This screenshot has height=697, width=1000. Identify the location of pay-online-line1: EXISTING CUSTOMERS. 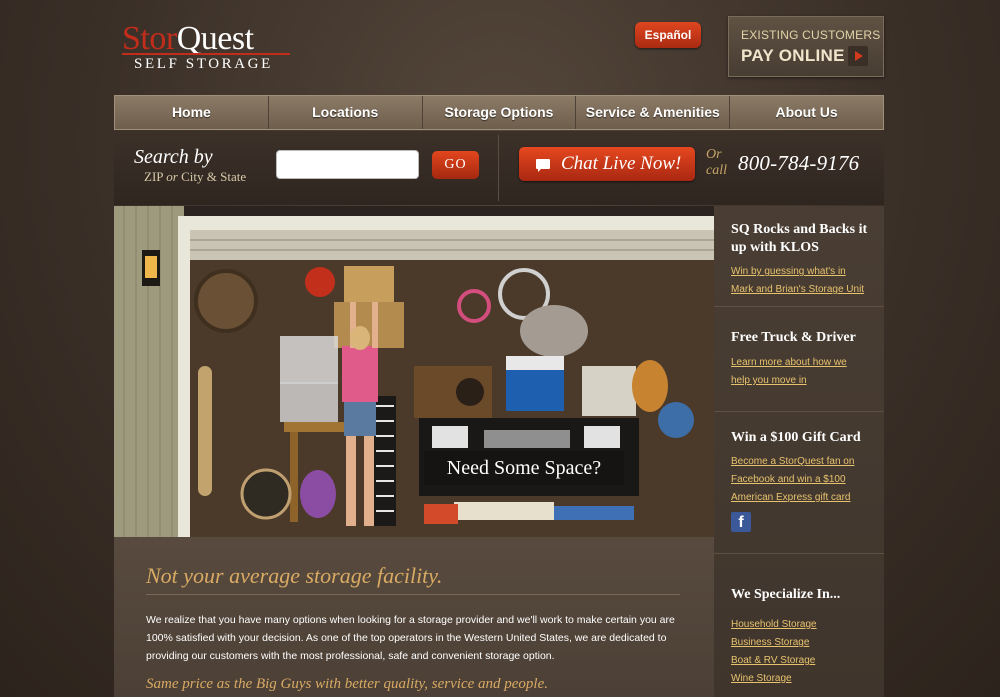
(811, 35).